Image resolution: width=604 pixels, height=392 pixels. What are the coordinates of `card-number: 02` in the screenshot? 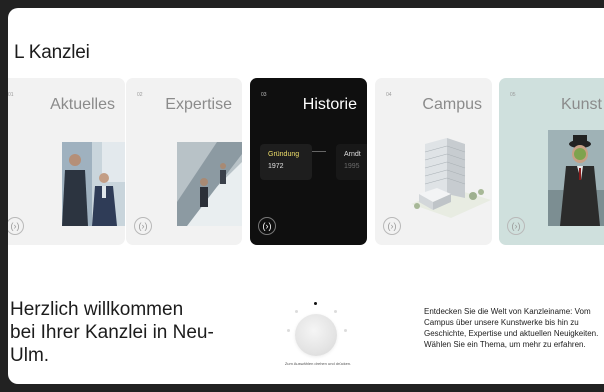 It's located at (140, 95).